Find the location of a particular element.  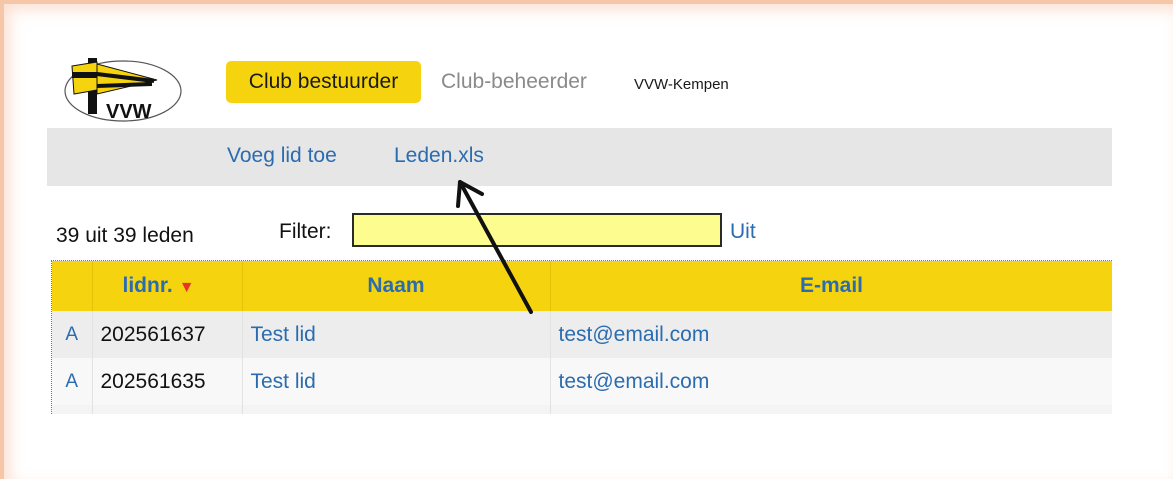

nav-club-beheerder: Club-beheerder is located at coordinates (514, 82).